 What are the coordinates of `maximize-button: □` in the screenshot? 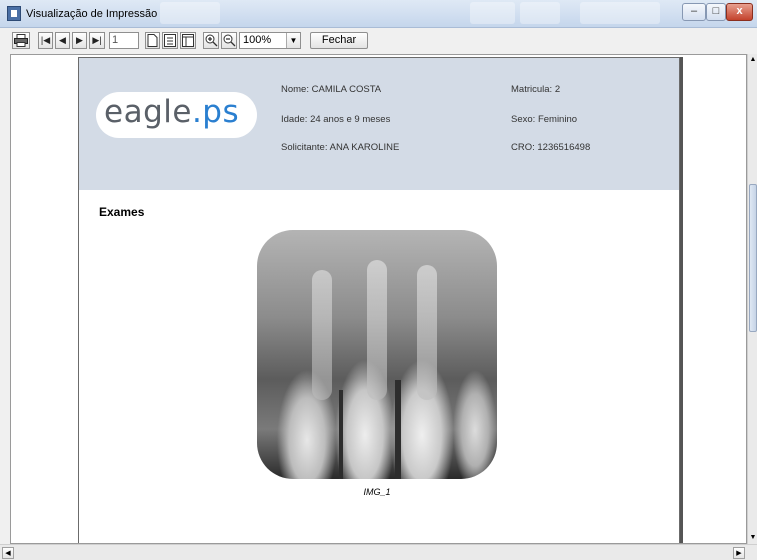 It's located at (716, 12).